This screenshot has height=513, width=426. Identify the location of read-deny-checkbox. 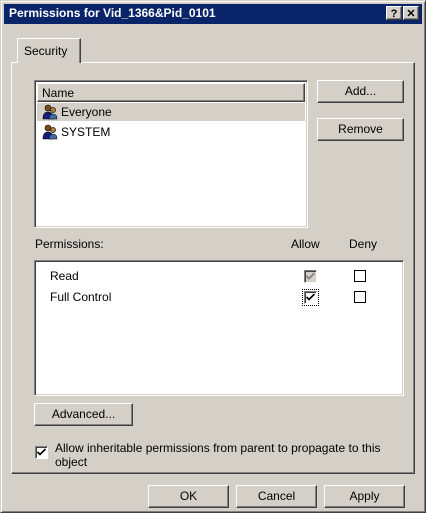
(360, 276).